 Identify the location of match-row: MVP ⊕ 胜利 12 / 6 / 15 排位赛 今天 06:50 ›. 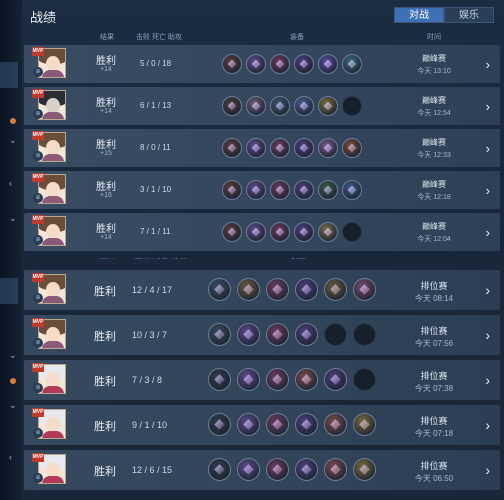
(262, 470).